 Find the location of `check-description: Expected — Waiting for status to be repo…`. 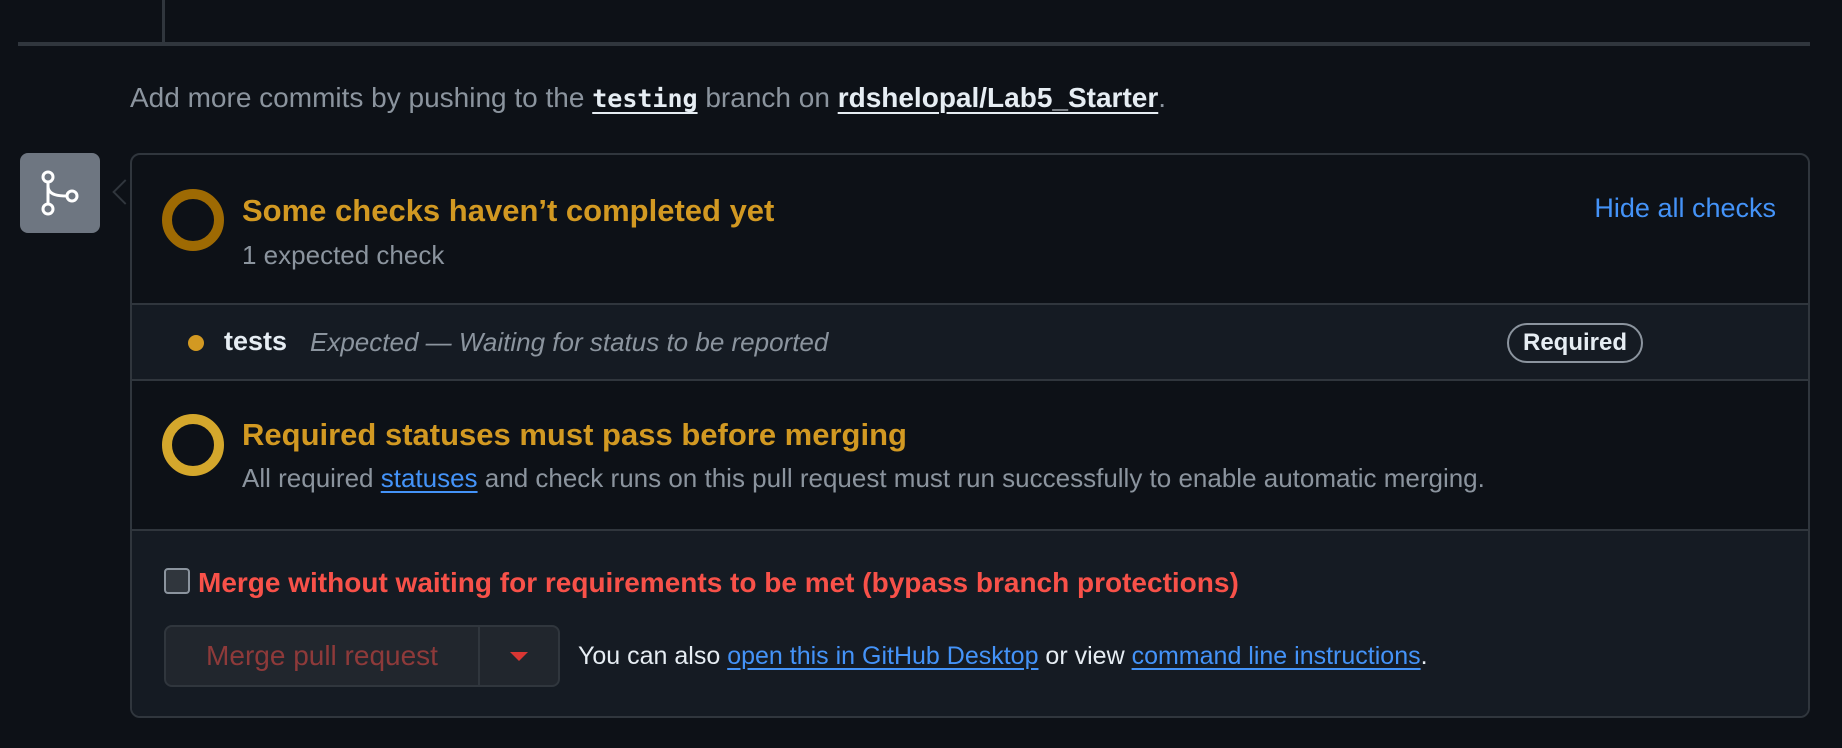

check-description: Expected — Waiting for status to be repo… is located at coordinates (569, 342).